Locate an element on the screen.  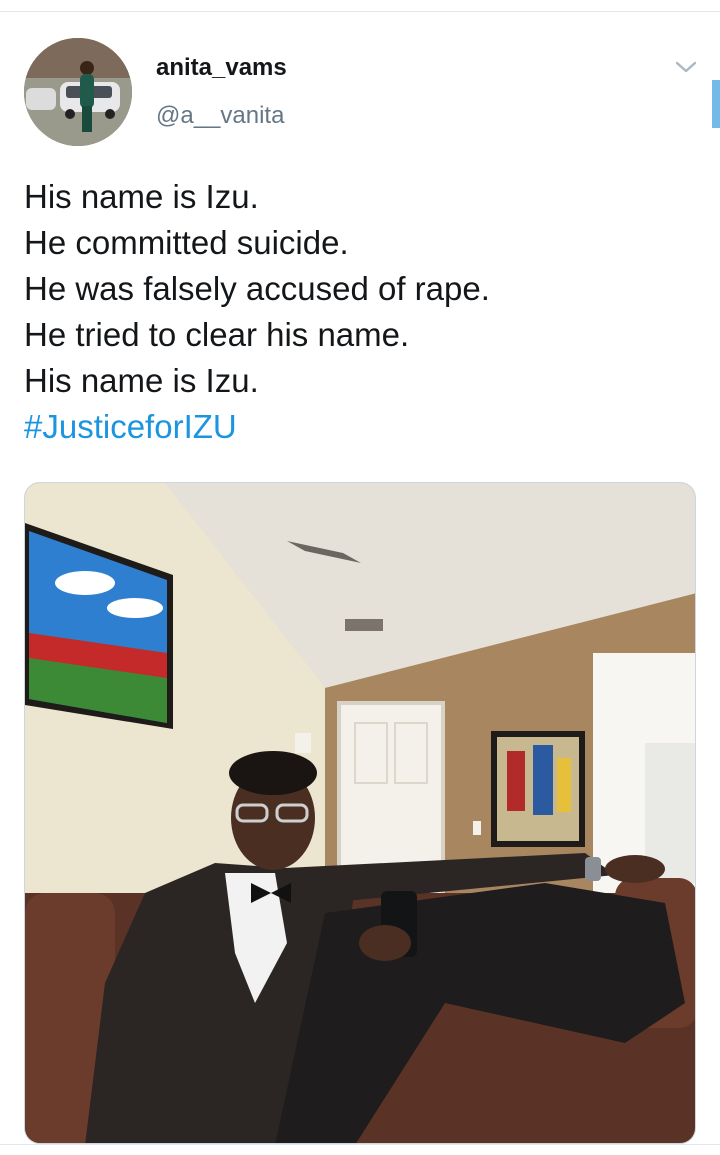
scrollbar-thumb is located at coordinates (716, 104).